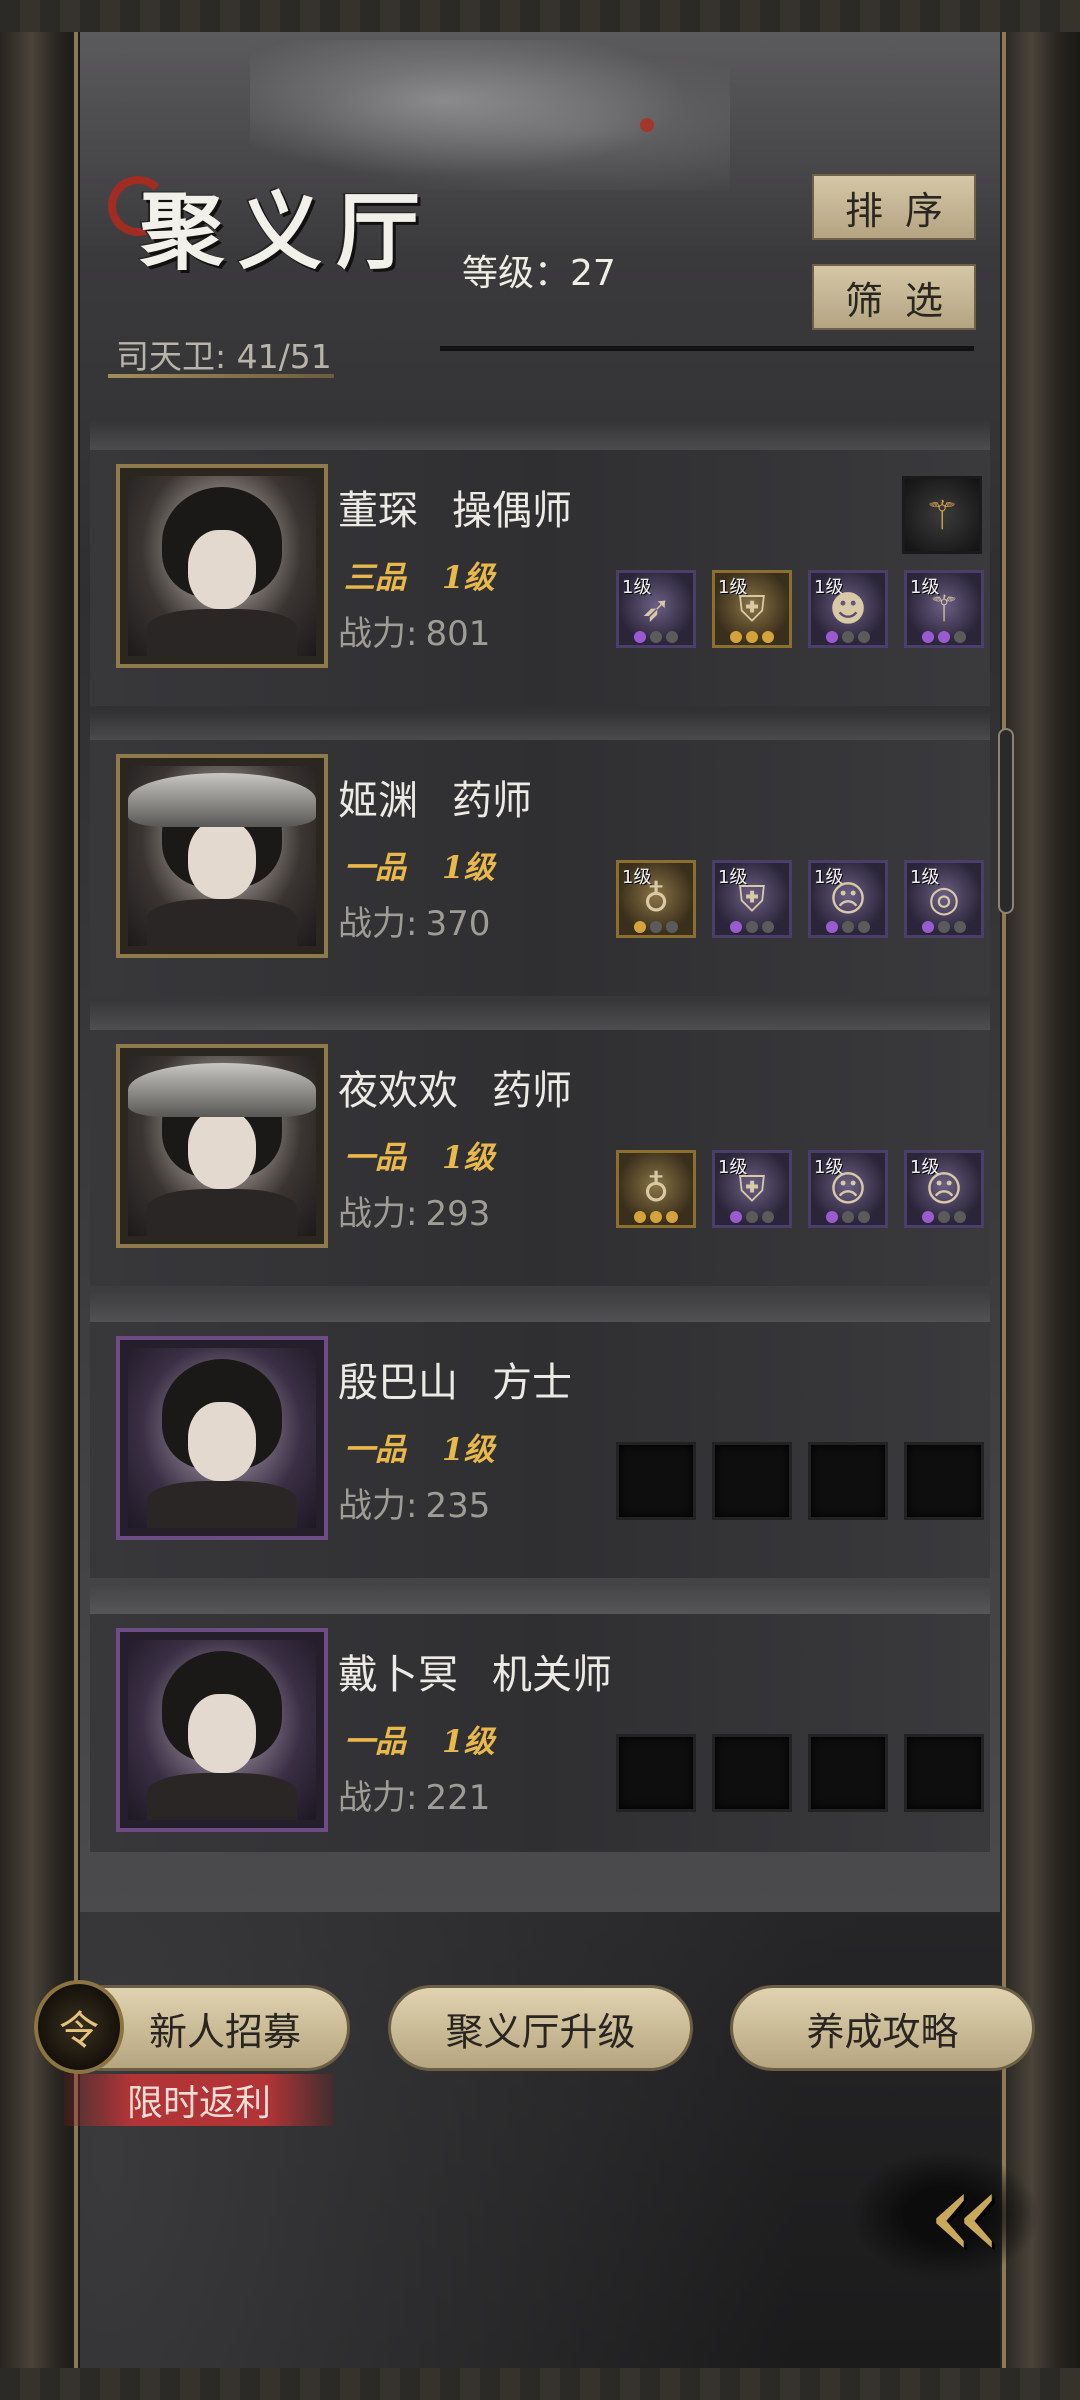 The width and height of the screenshot is (1080, 2400). I want to click on character-card: 戴卜冥 机关师 一品 1级 战力: 221, so click(540, 1718).